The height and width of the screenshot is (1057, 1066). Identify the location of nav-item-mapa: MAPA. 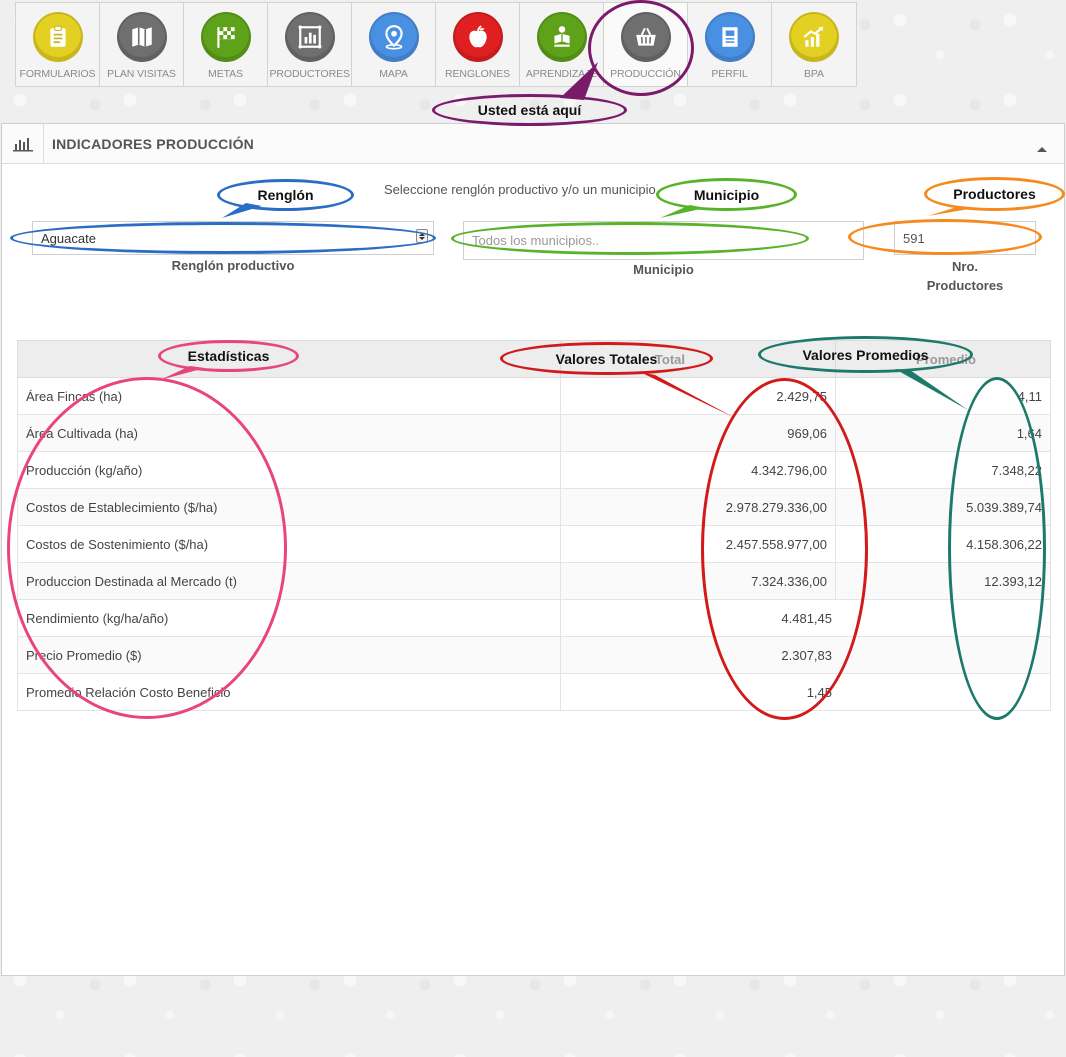
(394, 44).